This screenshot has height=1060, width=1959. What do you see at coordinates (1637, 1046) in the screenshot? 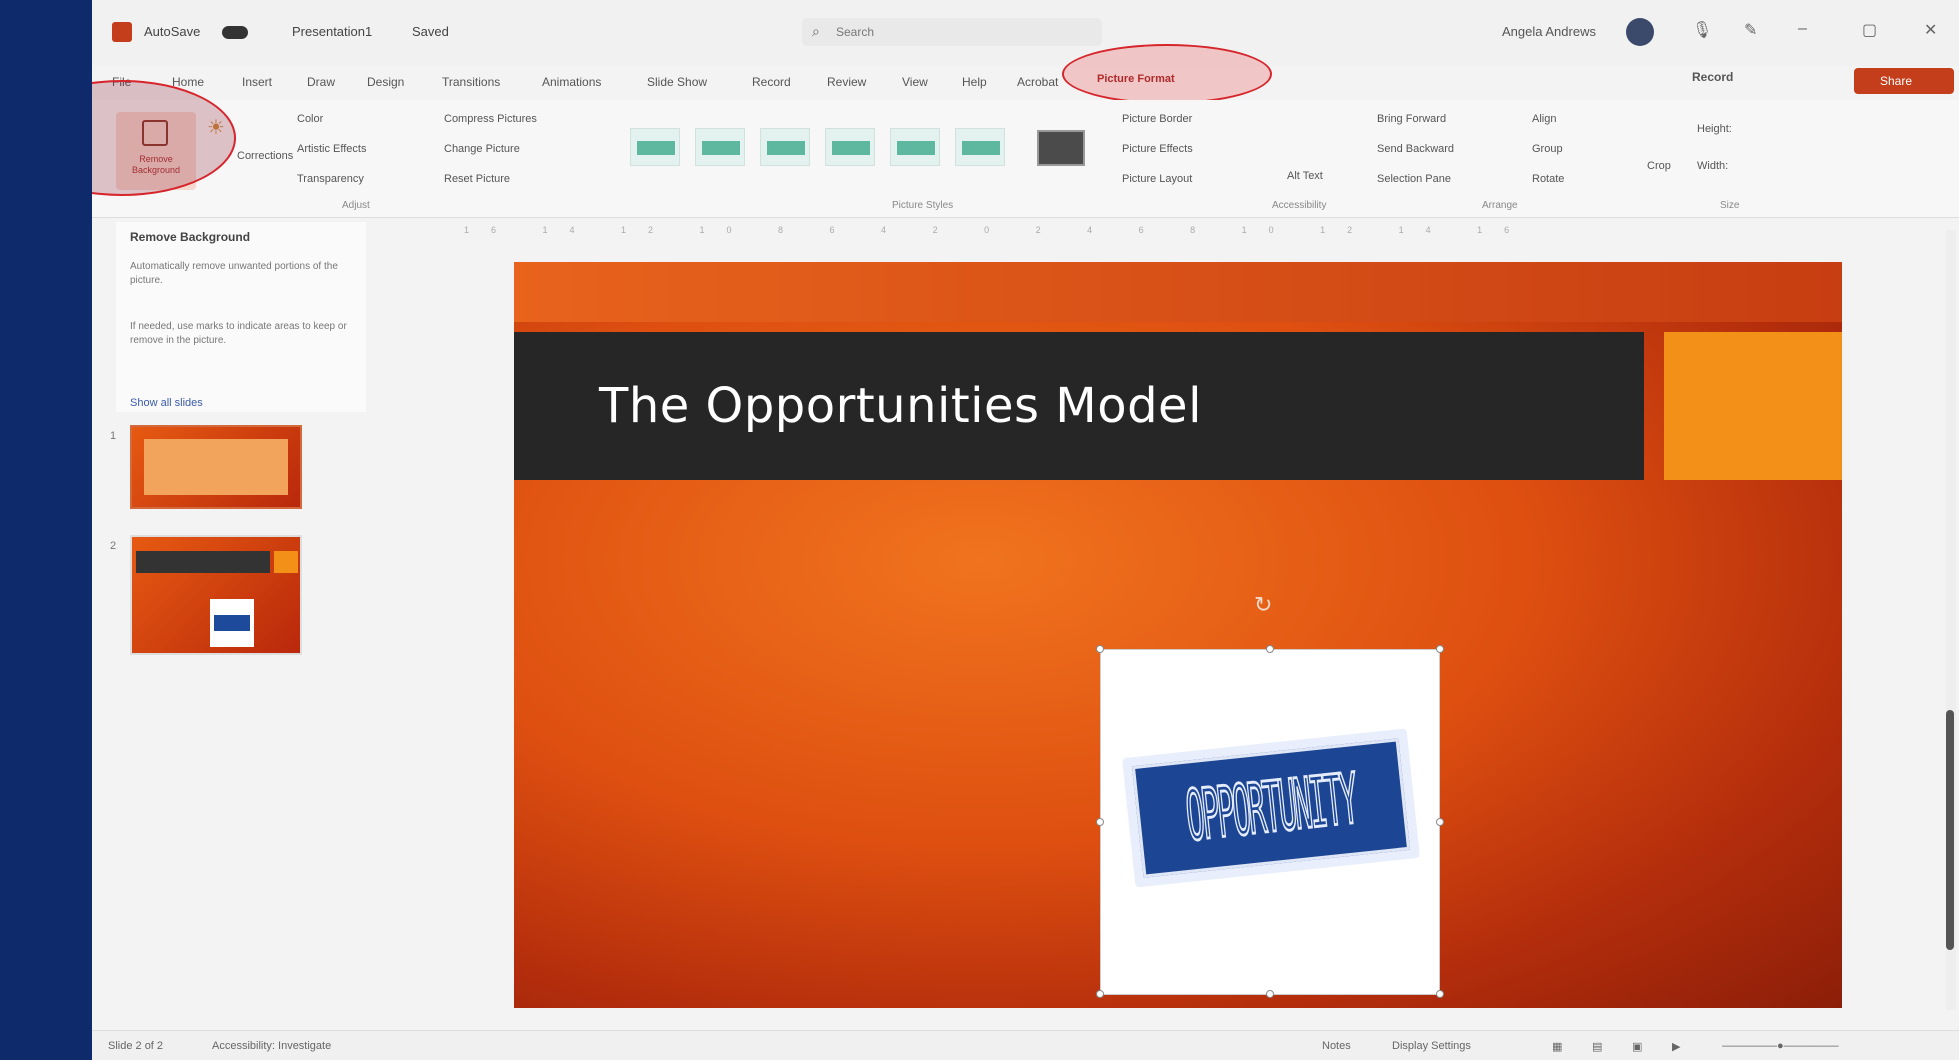
I see `reading-view-icon: ▣` at bounding box center [1637, 1046].